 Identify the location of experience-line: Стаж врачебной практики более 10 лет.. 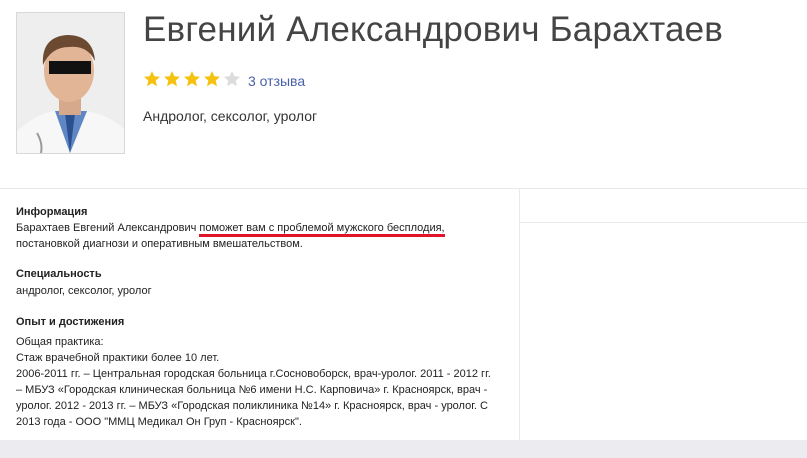
(118, 358).